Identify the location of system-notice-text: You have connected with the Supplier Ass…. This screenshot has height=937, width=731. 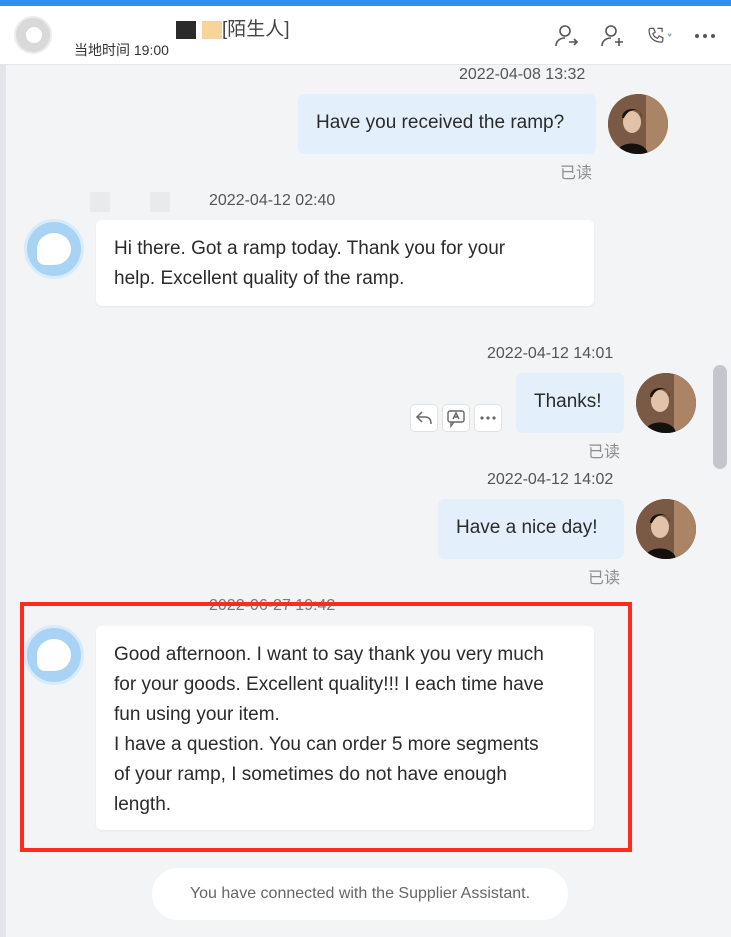
(360, 893).